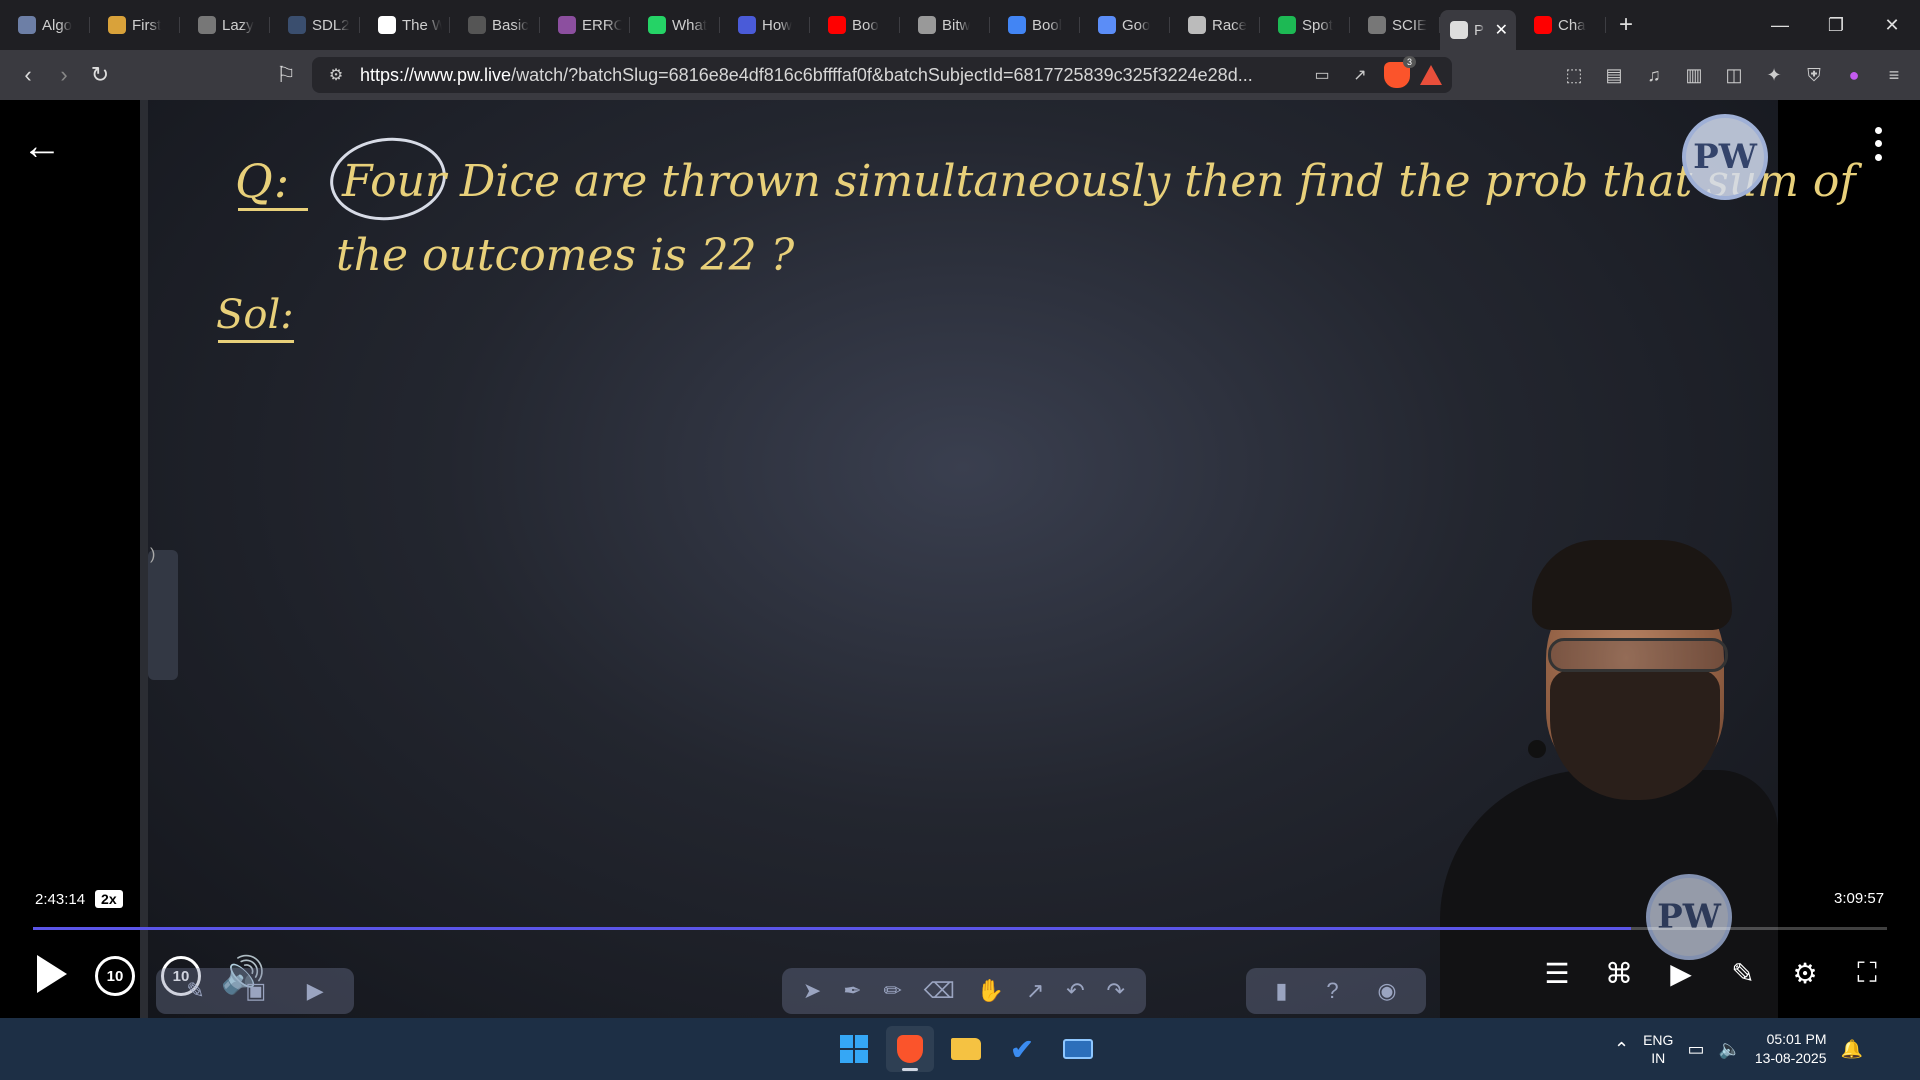 Image resolution: width=1920 pixels, height=1080 pixels. What do you see at coordinates (1878, 144) in the screenshot?
I see `more-options-icon` at bounding box center [1878, 144].